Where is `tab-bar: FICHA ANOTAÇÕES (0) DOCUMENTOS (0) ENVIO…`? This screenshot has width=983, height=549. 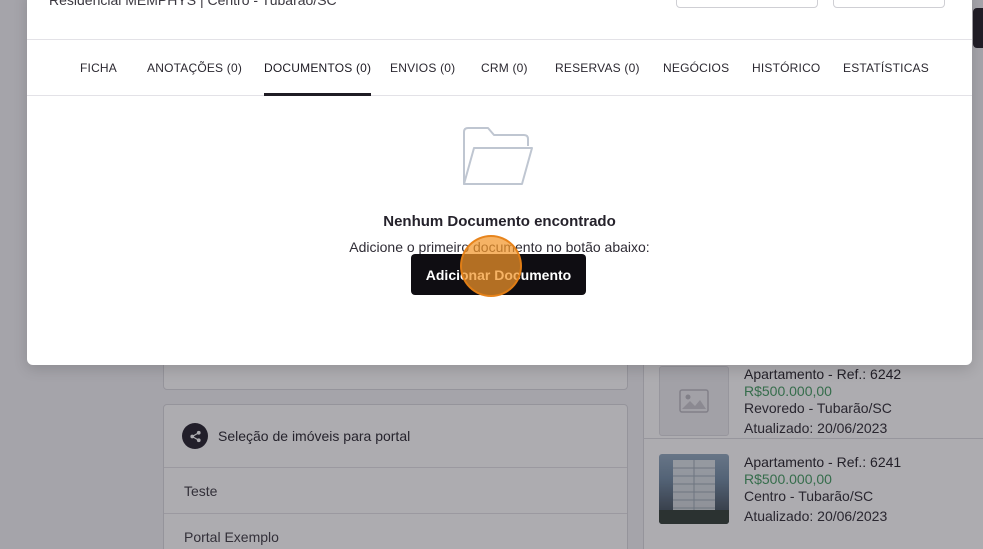 tab-bar: FICHA ANOTAÇÕES (0) DOCUMENTOS (0) ENVIO… is located at coordinates (499, 67).